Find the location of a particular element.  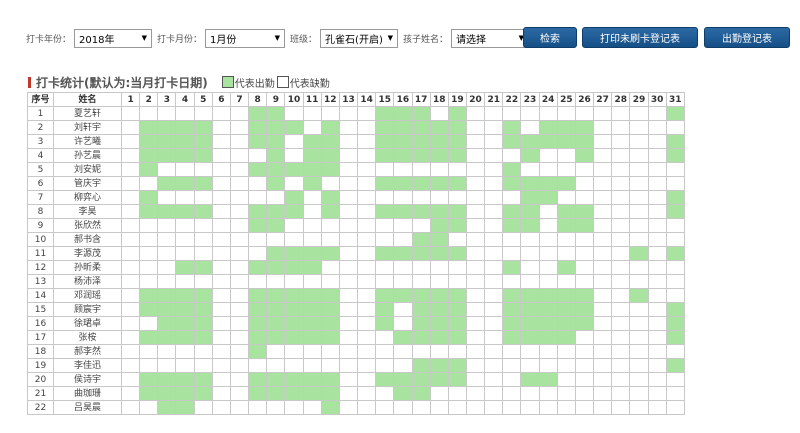

year-select-value: 2018年 is located at coordinates (97, 40).